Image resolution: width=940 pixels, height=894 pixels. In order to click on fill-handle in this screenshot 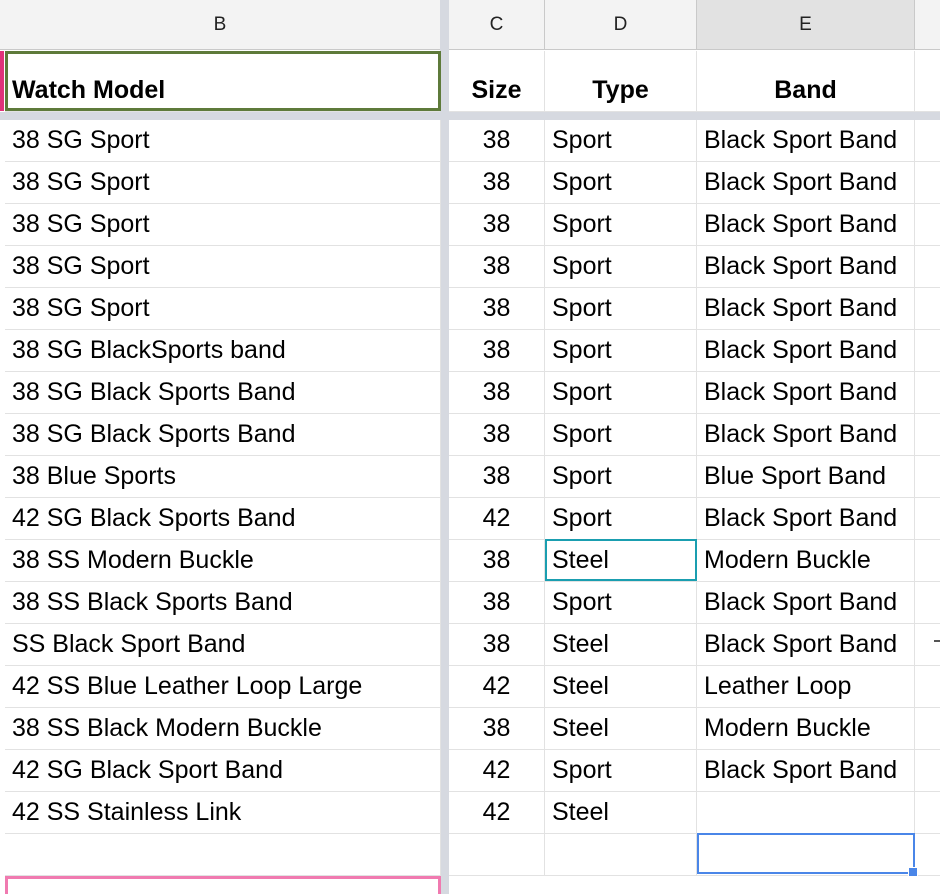, I will do `click(913, 872)`.